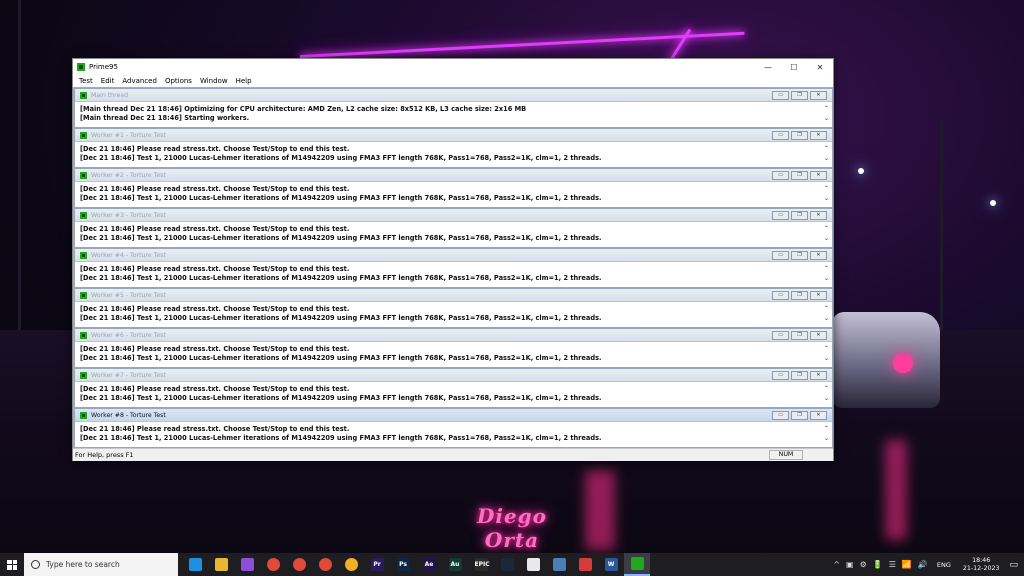 The width and height of the screenshot is (1024, 576). I want to click on clock: 18:46 21-12-2023, so click(981, 565).